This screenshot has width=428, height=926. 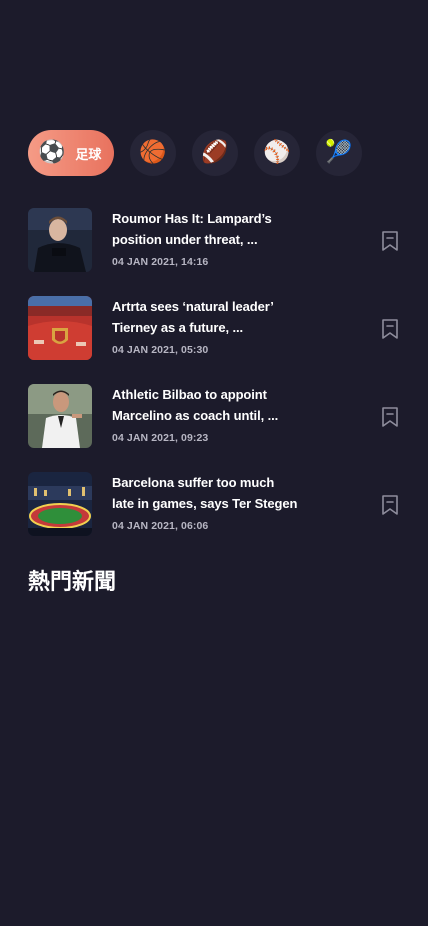 What do you see at coordinates (88, 155) in the screenshot?
I see `sport-chip-label: 足球` at bounding box center [88, 155].